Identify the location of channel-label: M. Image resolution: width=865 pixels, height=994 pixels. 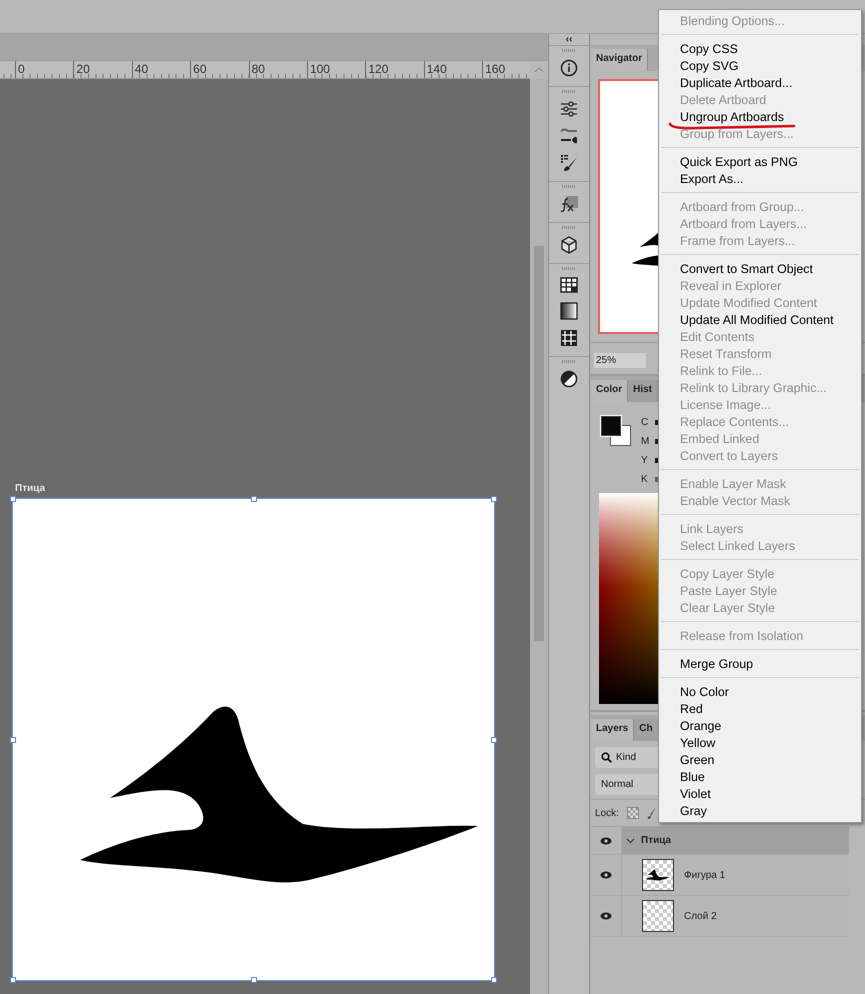
(645, 442).